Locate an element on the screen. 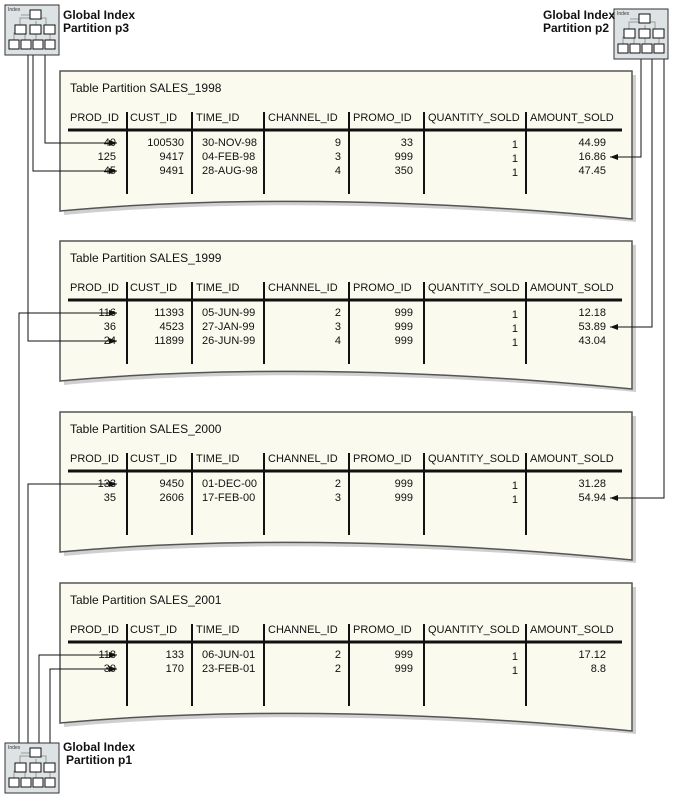 The image size is (676, 804). table-cell: 8.8 is located at coordinates (598, 669).